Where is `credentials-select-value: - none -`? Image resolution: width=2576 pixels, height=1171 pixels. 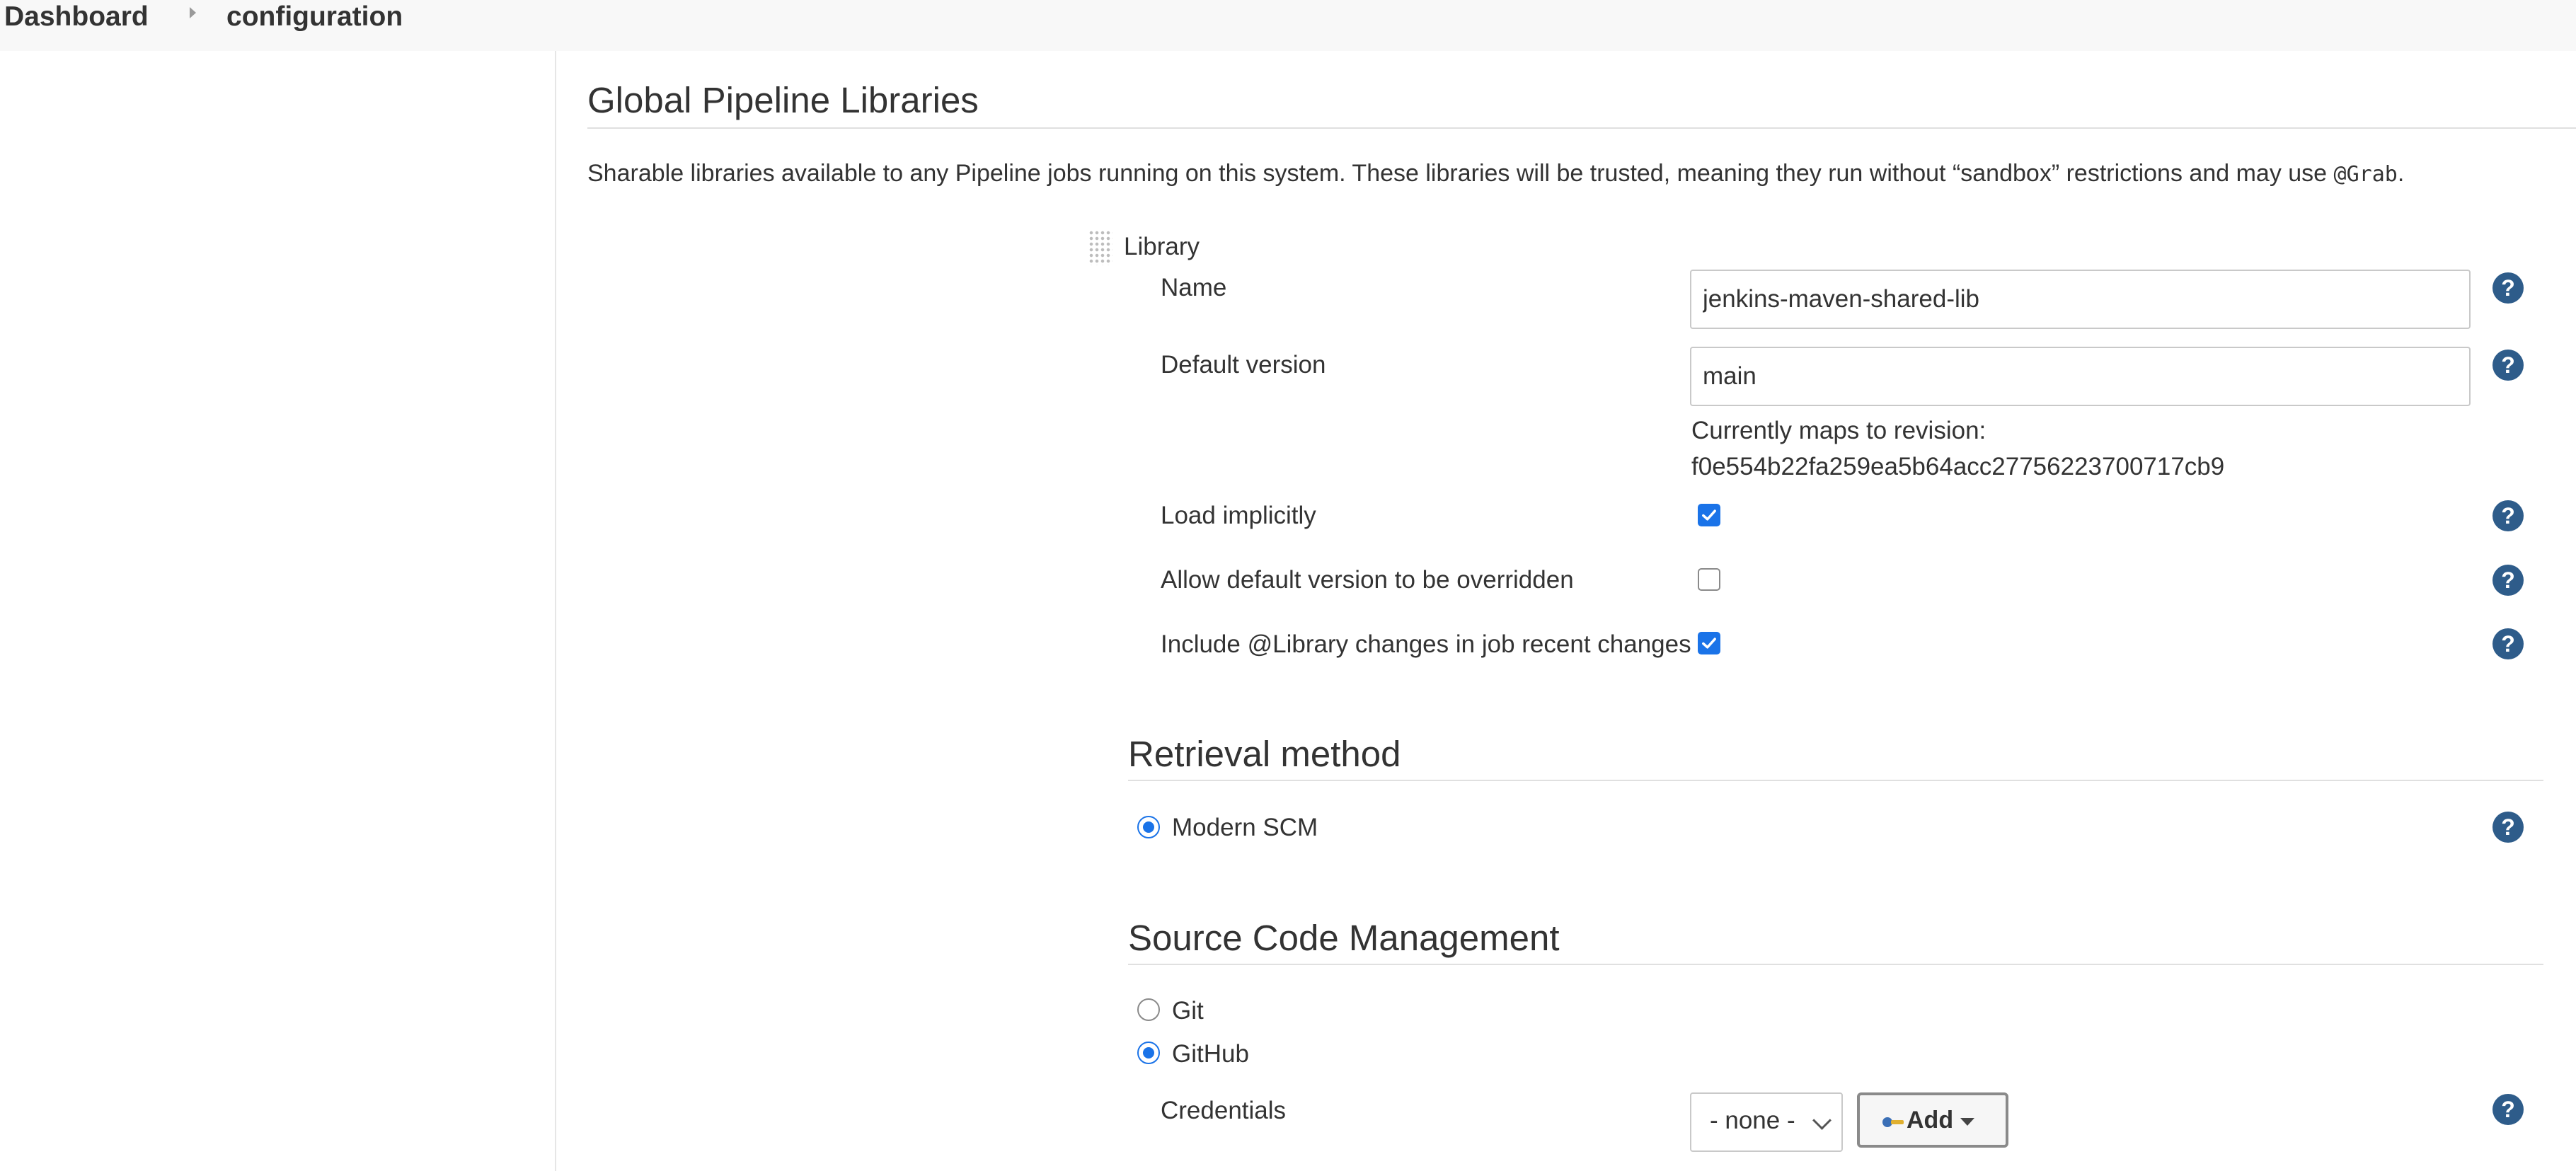
credentials-select-value: - none - is located at coordinates (1753, 1120).